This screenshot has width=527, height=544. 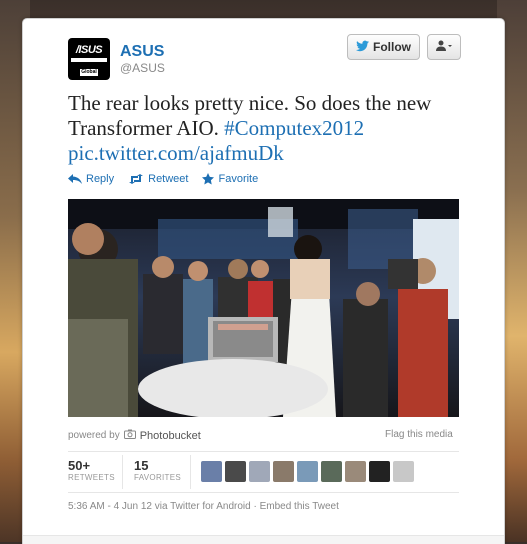 What do you see at coordinates (176, 153) in the screenshot?
I see `media-link: pic.twitter.com/ajafmuDk` at bounding box center [176, 153].